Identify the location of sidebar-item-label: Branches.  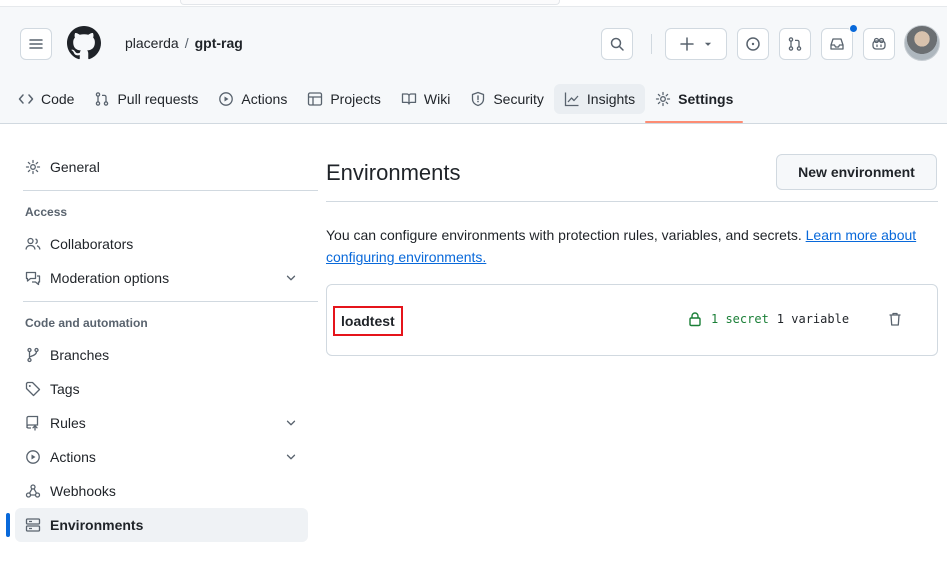
(80, 355).